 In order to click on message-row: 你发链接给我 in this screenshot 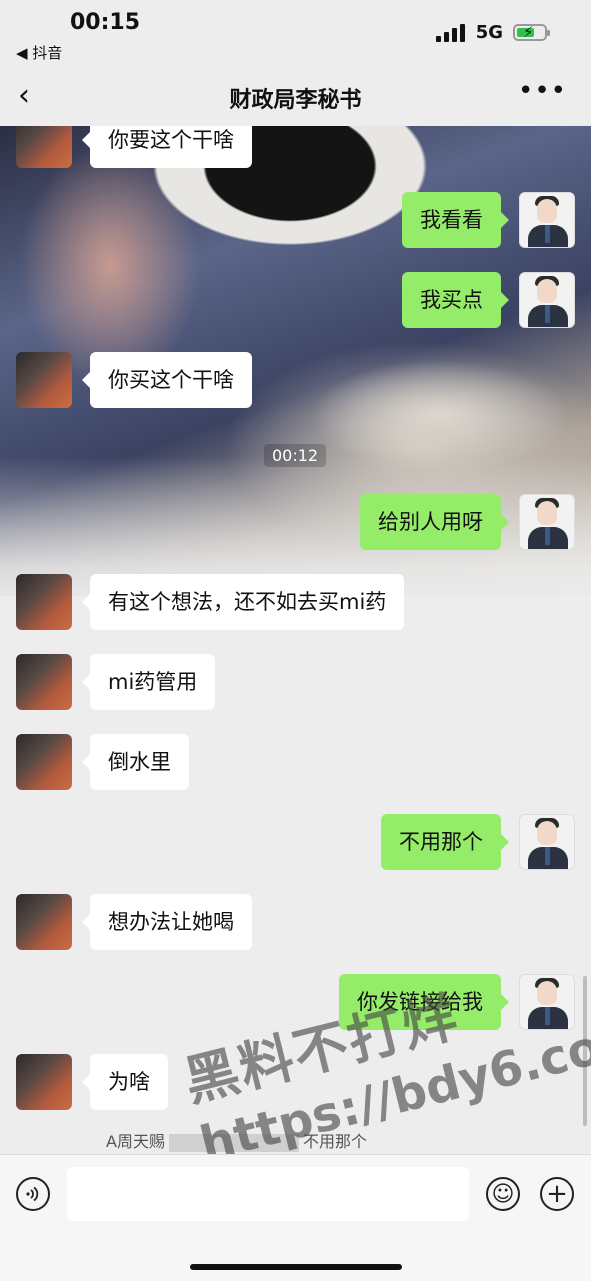, I will do `click(295, 1004)`.